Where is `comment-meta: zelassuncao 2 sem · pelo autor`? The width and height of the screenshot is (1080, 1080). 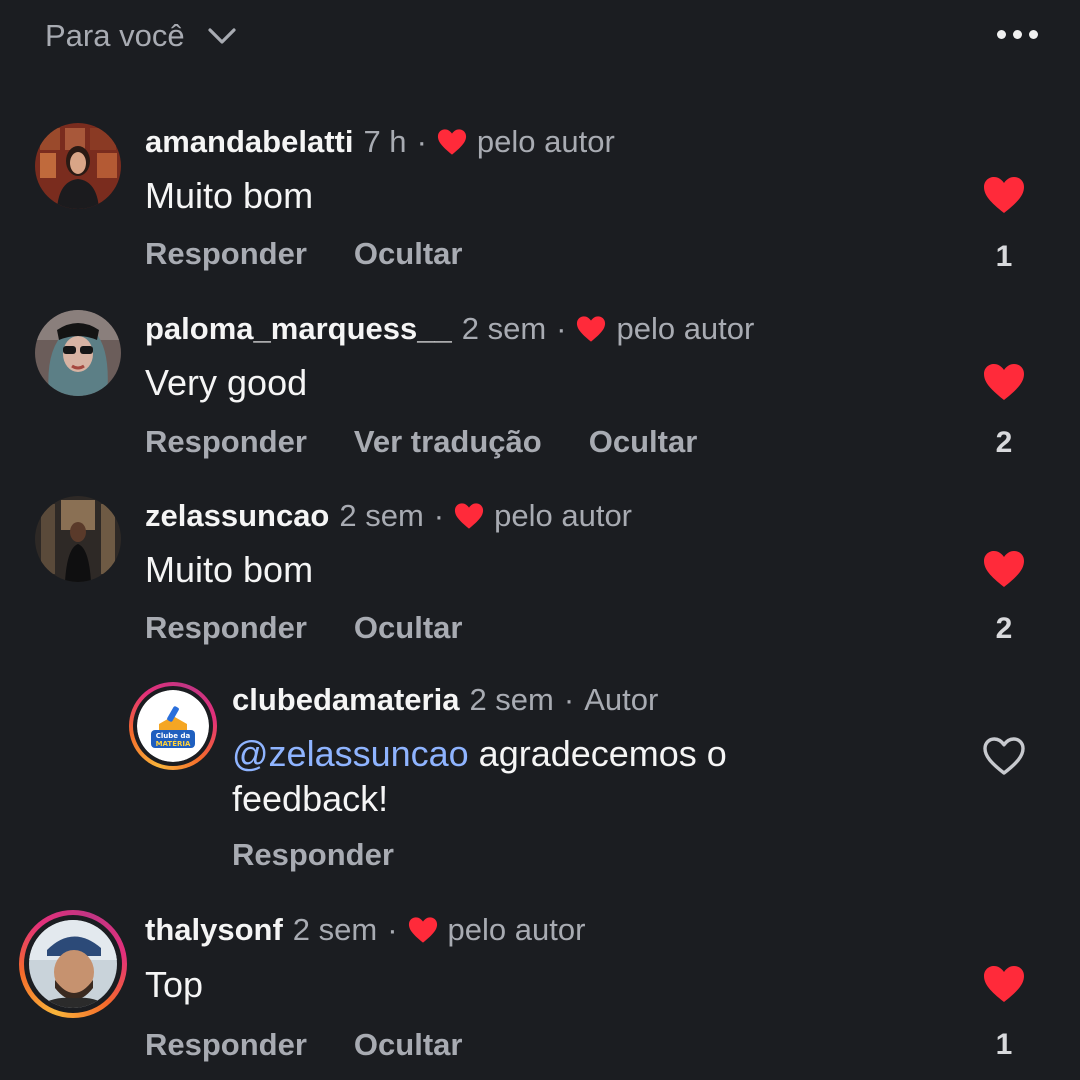
comment-meta: zelassuncao 2 sem · pelo autor is located at coordinates (388, 516).